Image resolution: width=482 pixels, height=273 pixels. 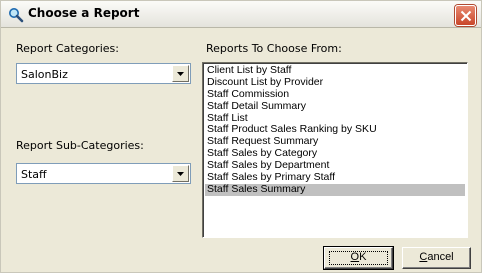 I want to click on ok-label-rest: K, so click(x=363, y=257).